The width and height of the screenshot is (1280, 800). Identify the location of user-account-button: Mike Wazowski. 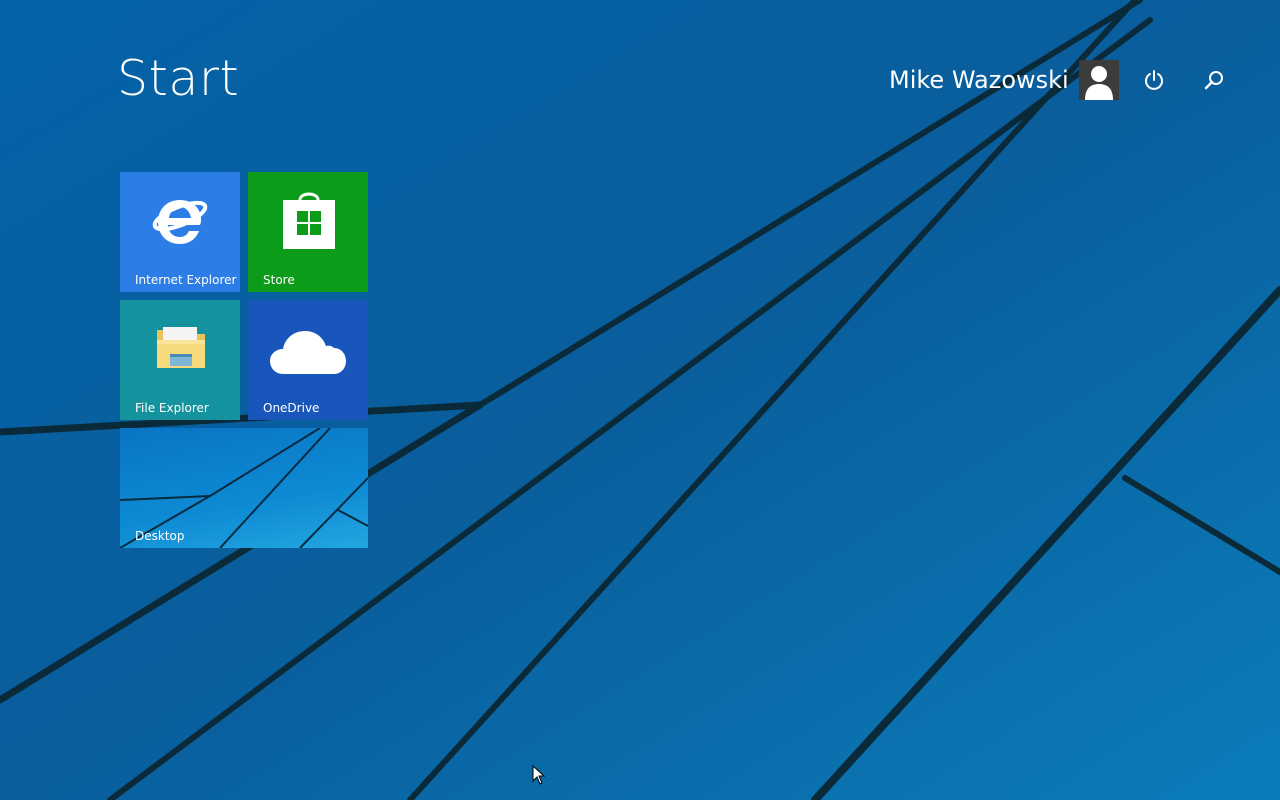
(1004, 80).